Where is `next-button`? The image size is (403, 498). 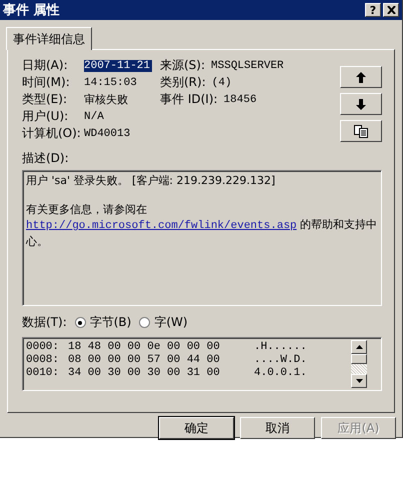 next-button is located at coordinates (361, 104).